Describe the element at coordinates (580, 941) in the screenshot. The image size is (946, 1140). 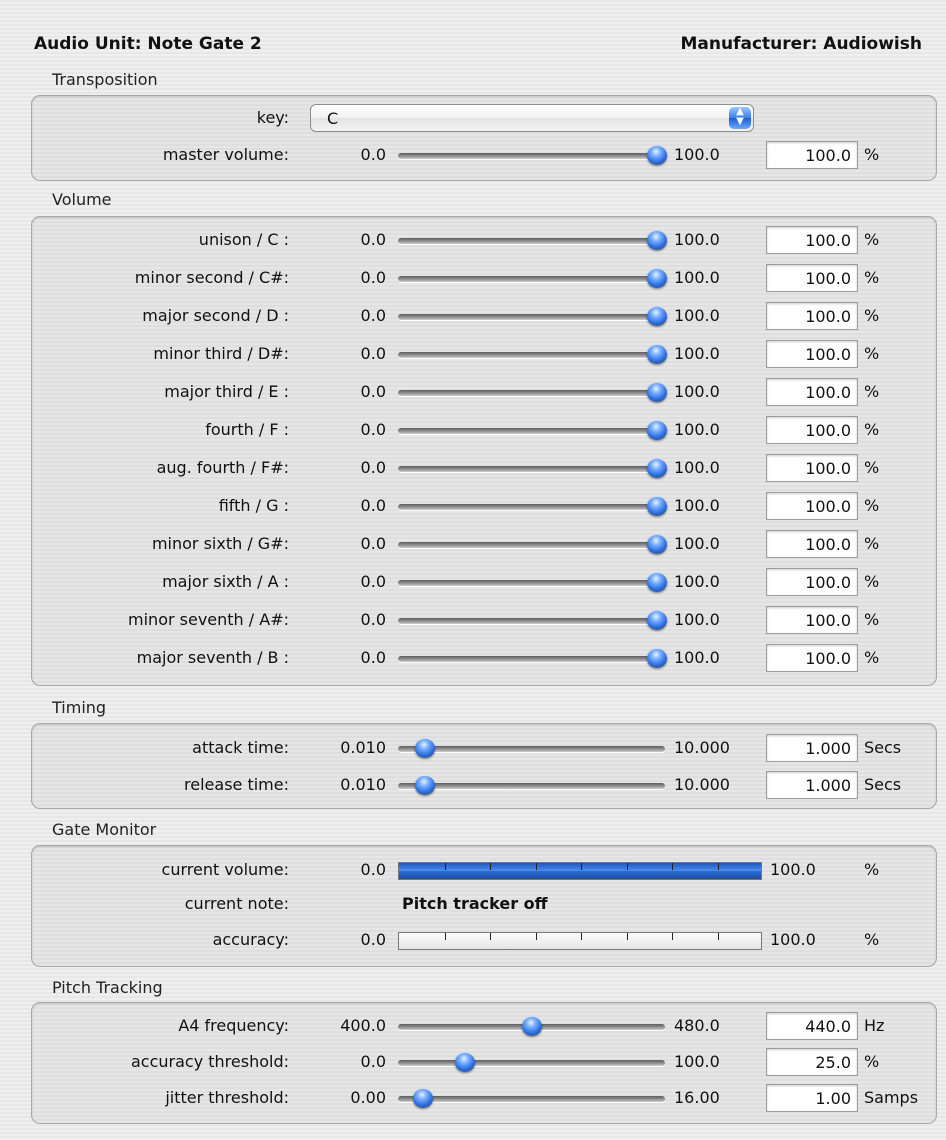
I see `accuracy-meter` at that location.